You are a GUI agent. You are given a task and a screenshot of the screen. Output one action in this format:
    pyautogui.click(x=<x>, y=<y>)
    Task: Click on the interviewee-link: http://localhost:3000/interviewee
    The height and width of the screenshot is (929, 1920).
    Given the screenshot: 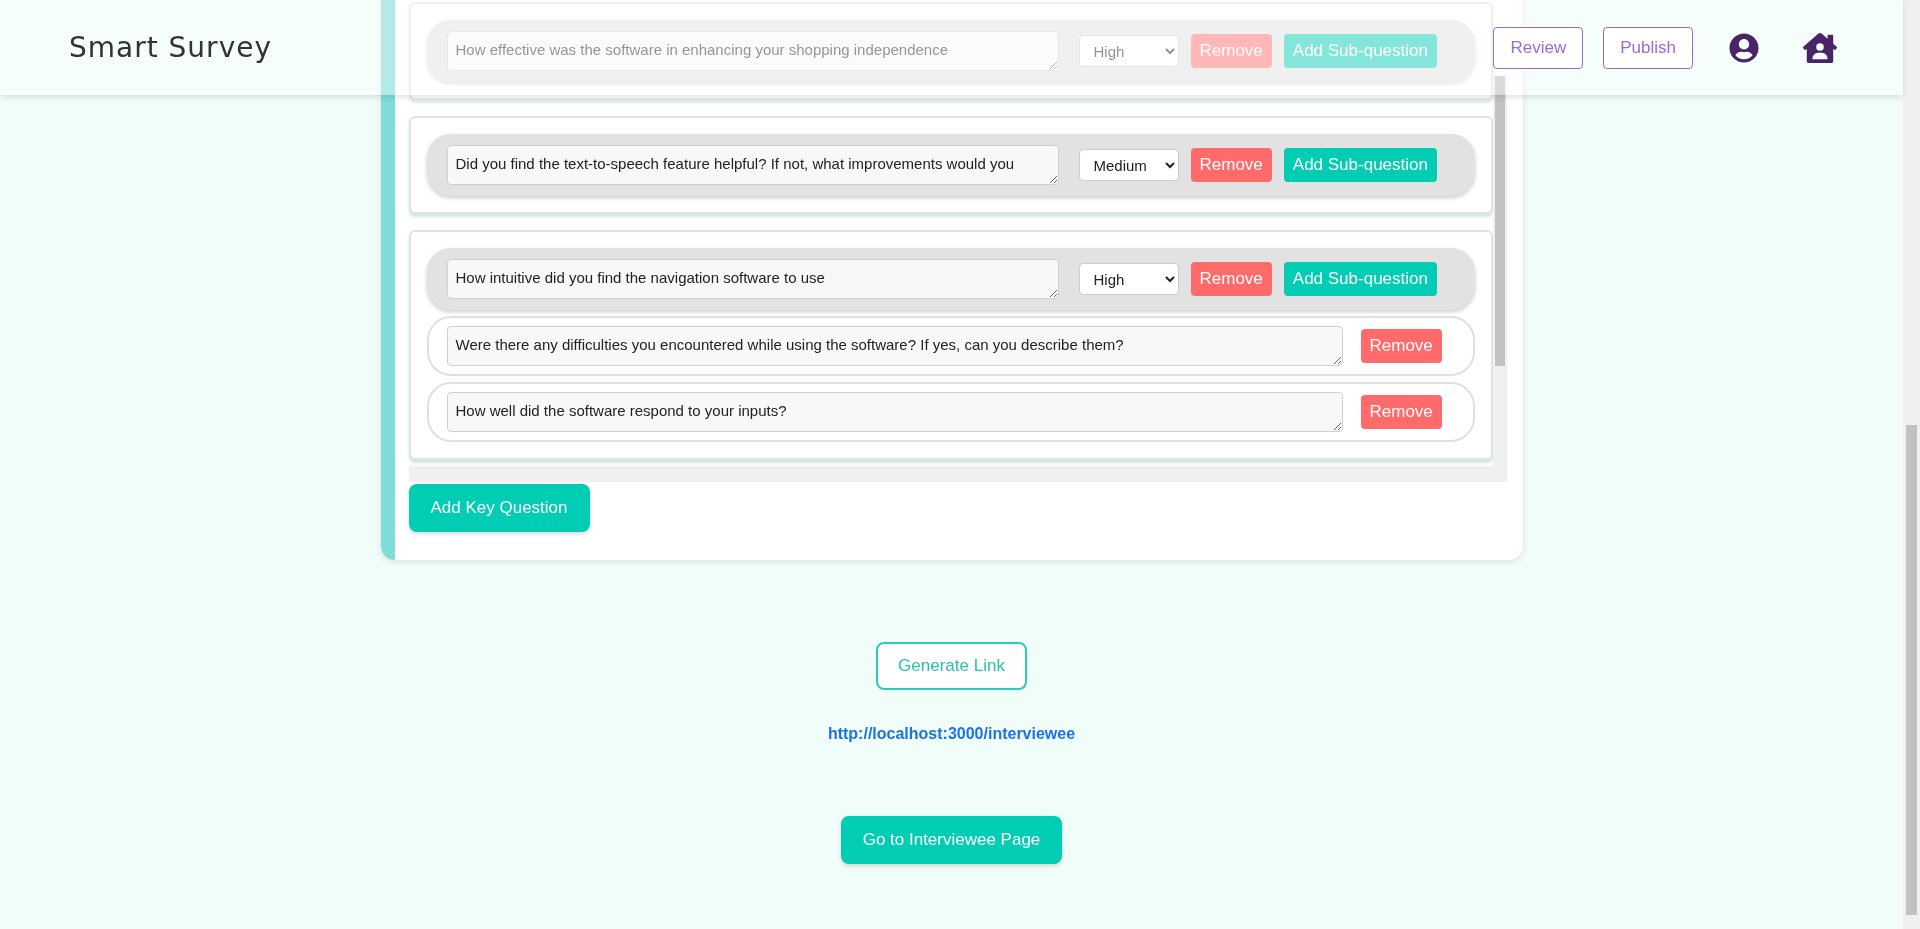 What is the action you would take?
    pyautogui.click(x=951, y=734)
    